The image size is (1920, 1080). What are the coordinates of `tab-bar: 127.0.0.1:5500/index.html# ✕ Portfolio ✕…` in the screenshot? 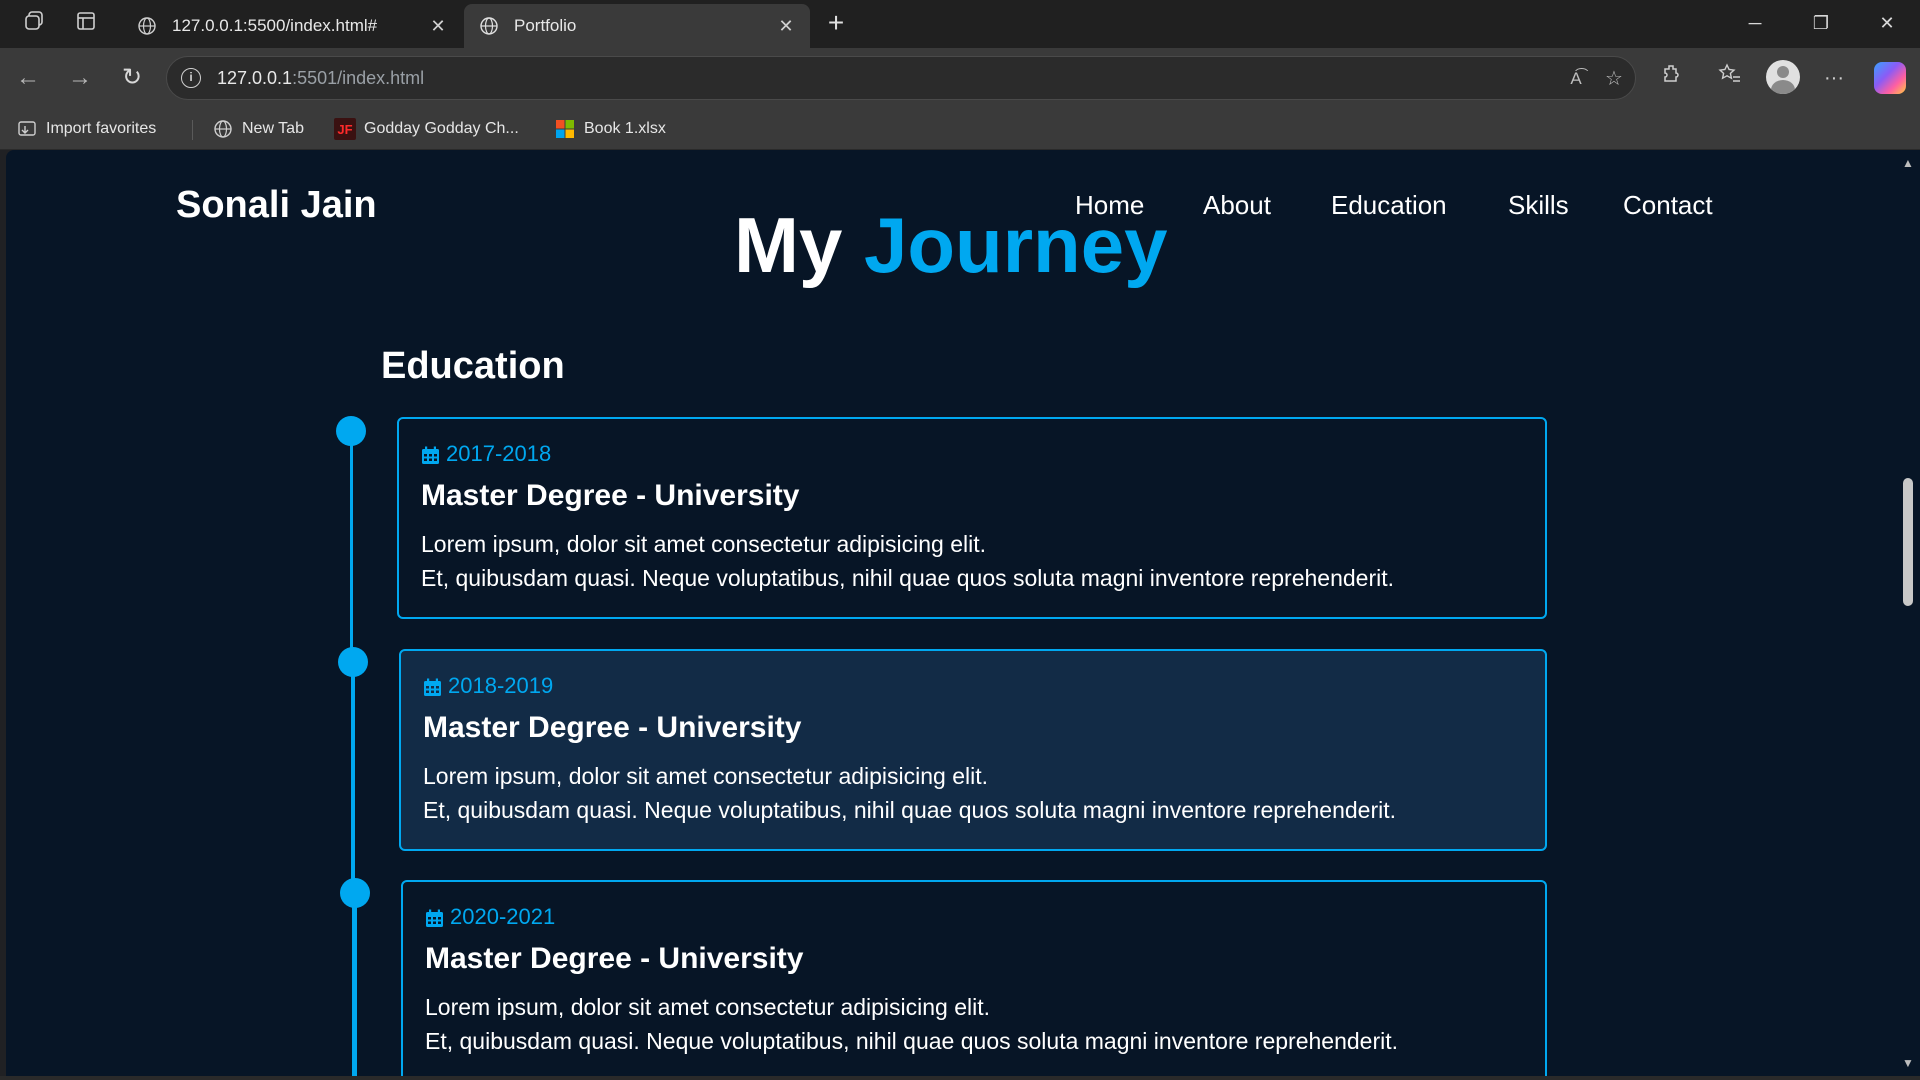 It's located at (960, 24).